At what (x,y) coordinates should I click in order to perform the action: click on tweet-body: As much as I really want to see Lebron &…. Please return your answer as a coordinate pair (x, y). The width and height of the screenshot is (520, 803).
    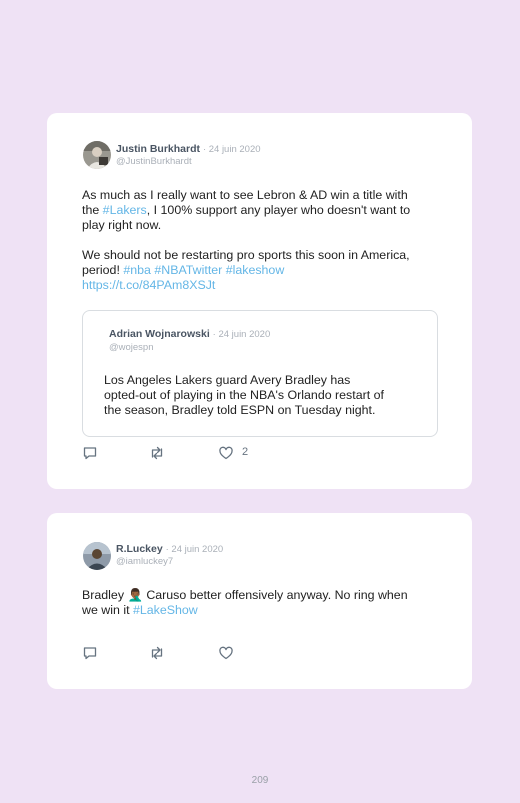
    Looking at the image, I should click on (262, 240).